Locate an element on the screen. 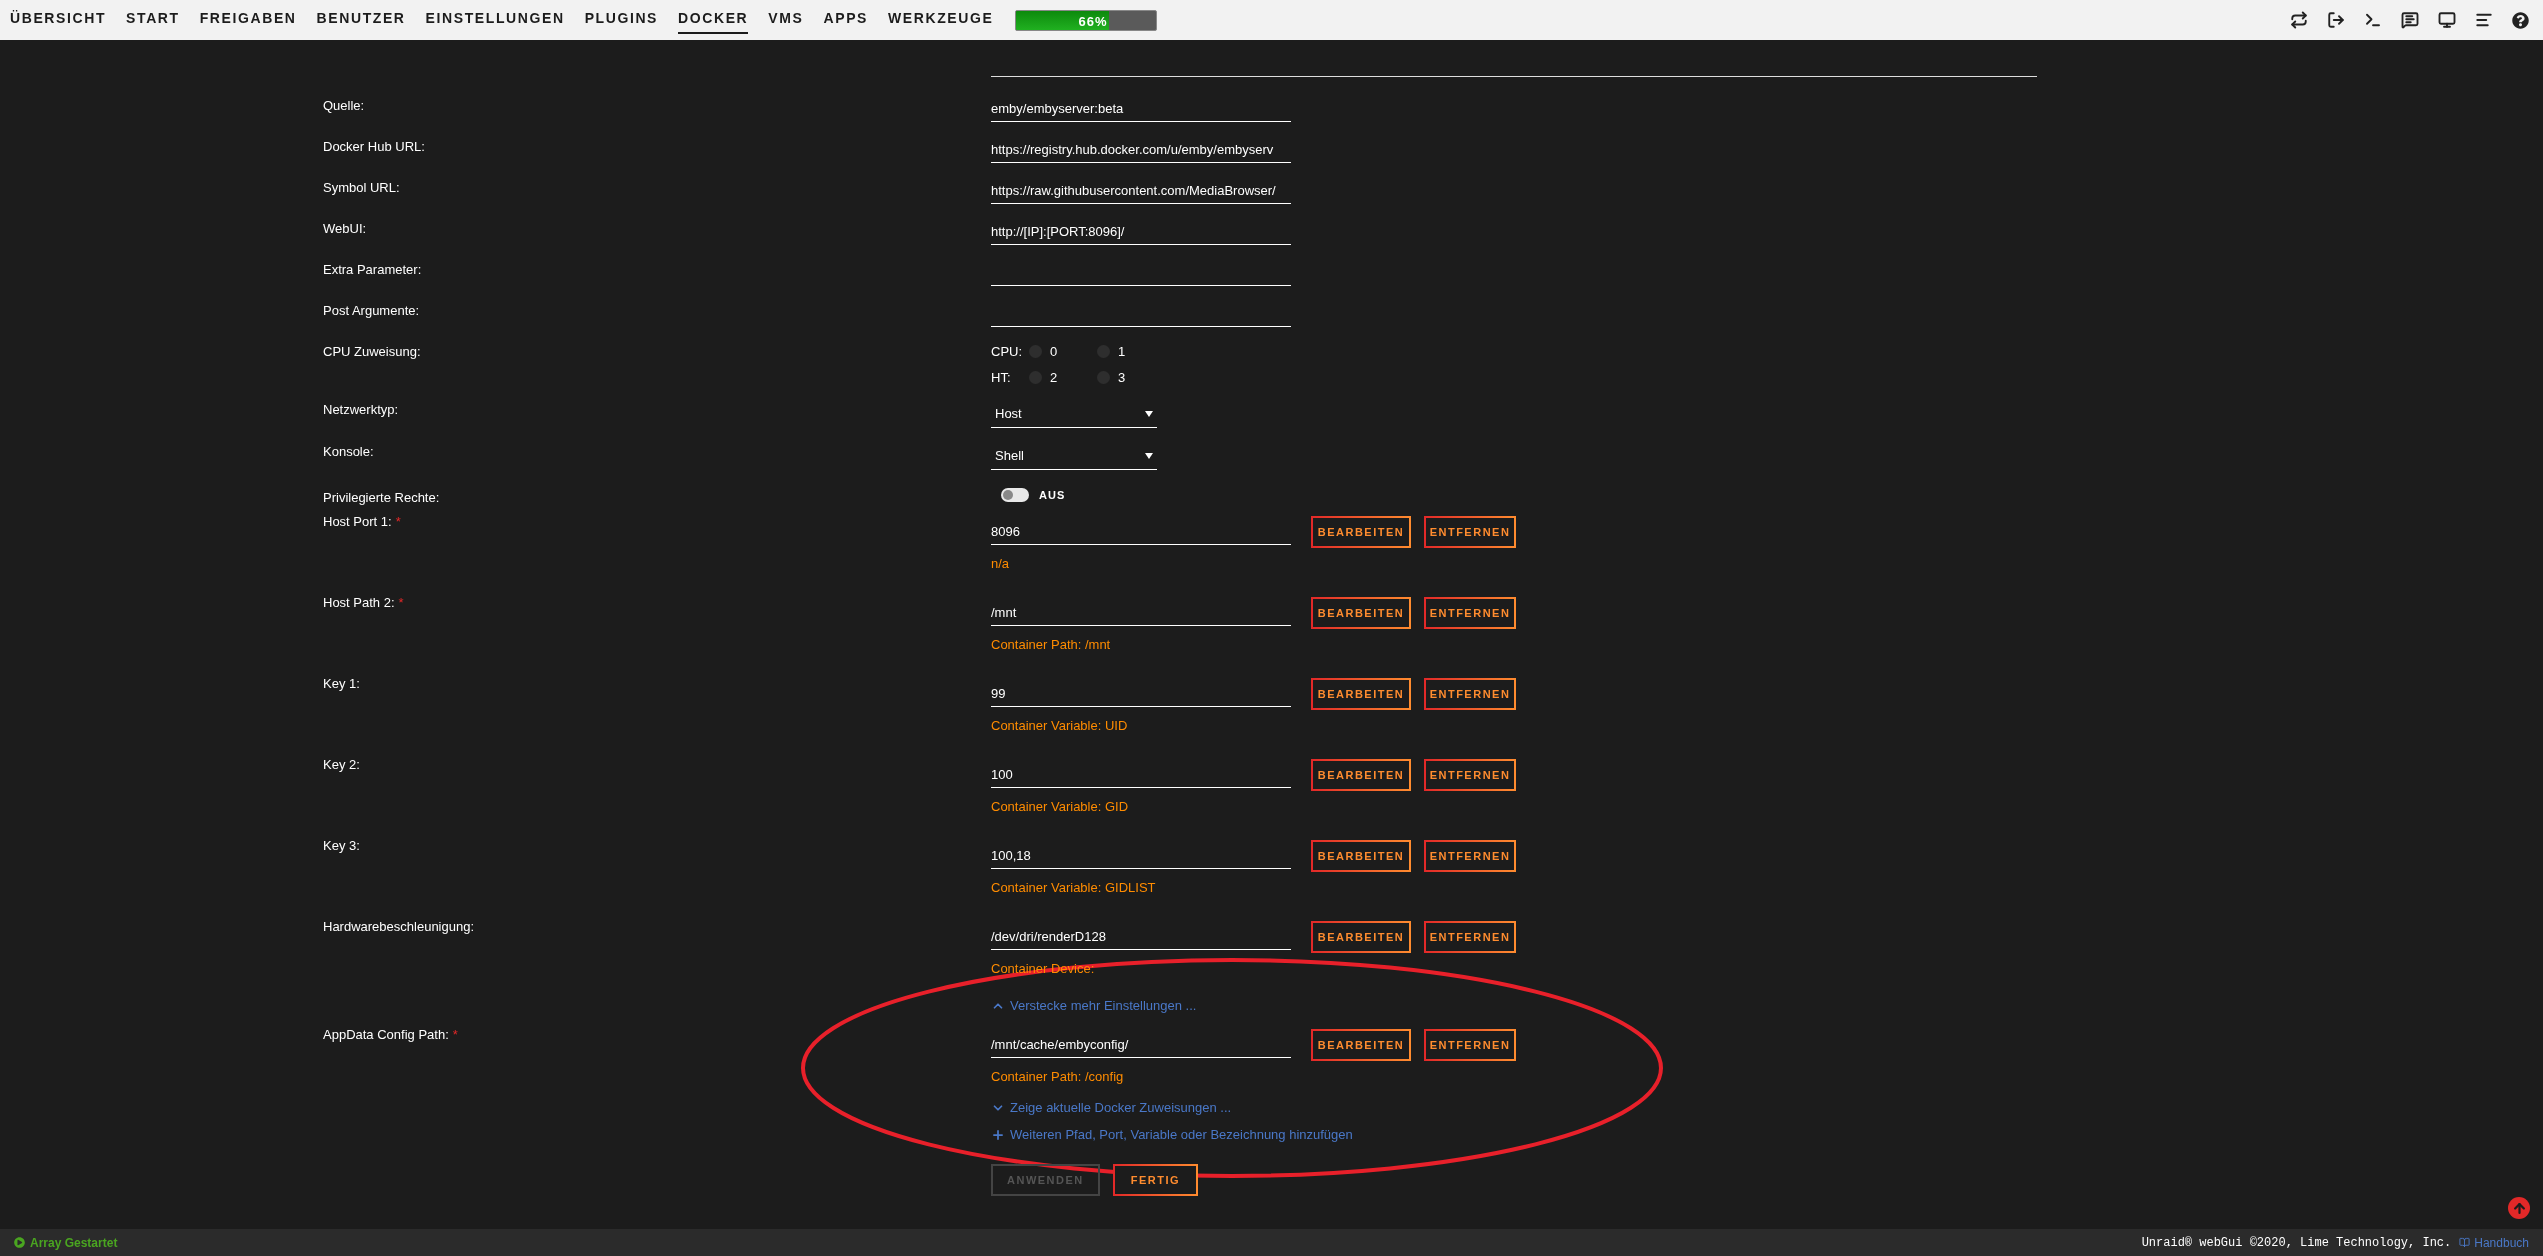 The image size is (2543, 1256). field-label: Post Argumente: is located at coordinates (371, 311).